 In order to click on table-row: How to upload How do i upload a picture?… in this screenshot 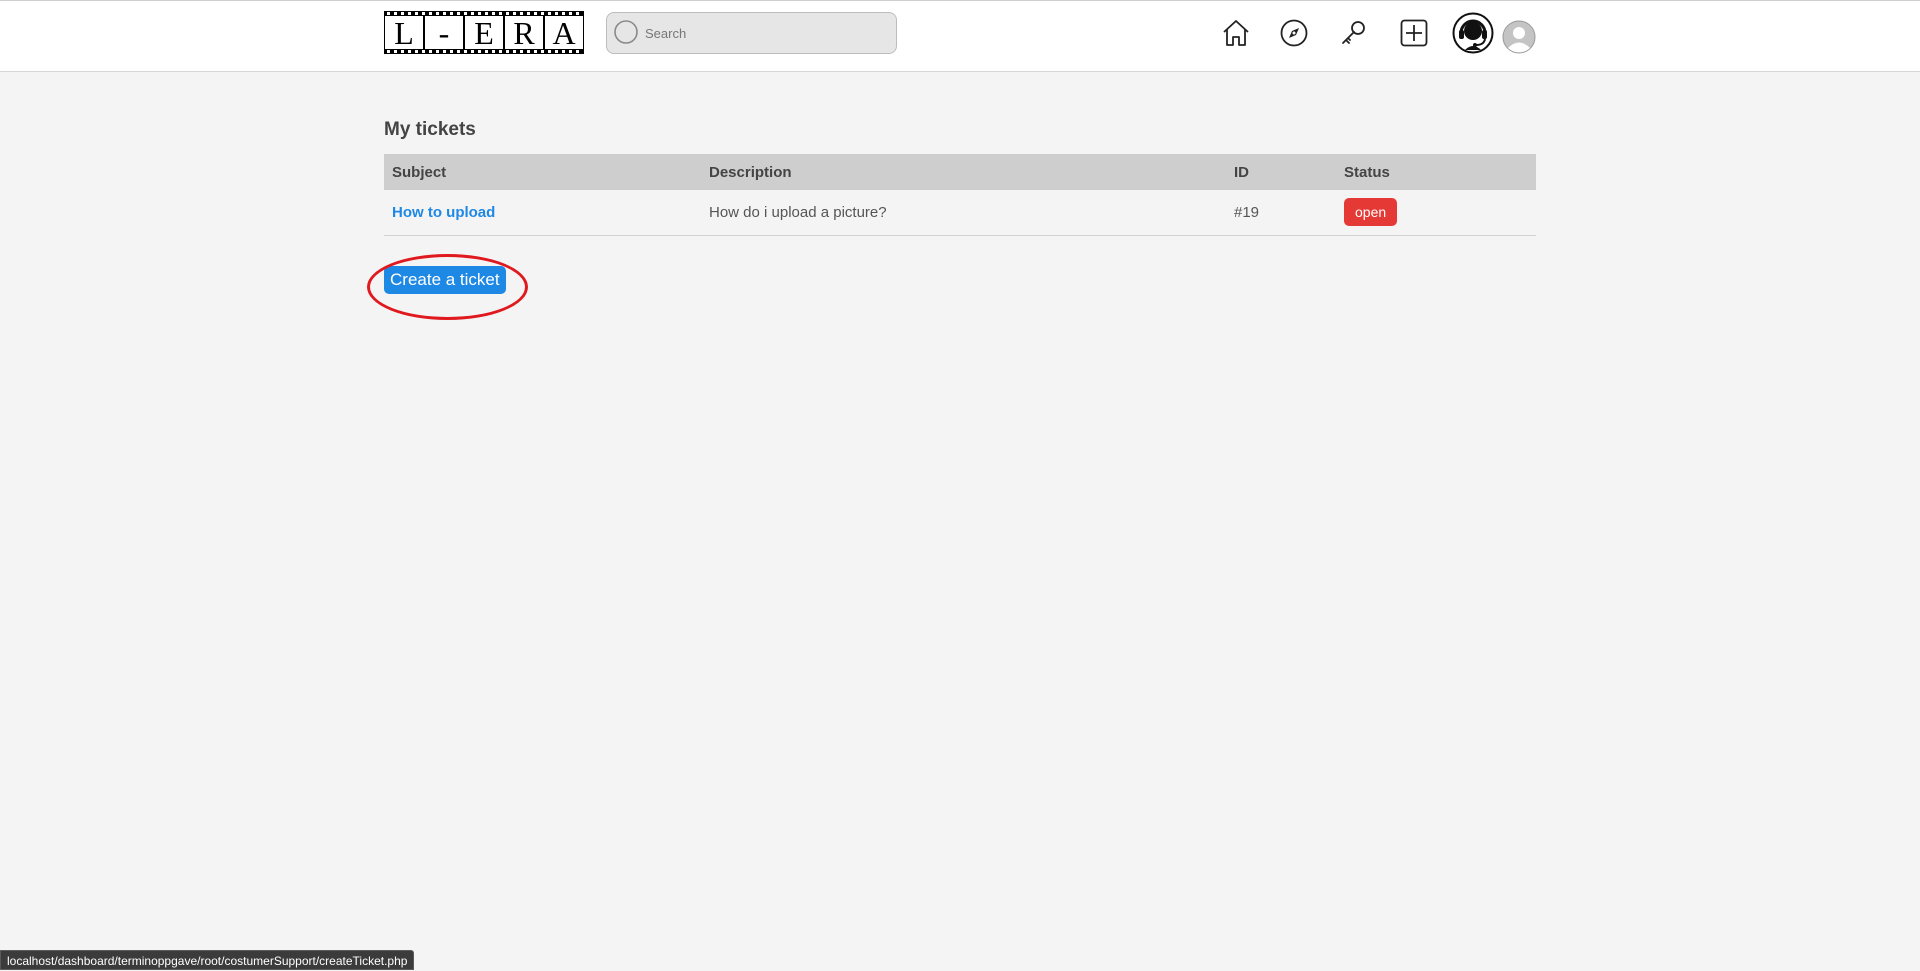, I will do `click(960, 212)`.